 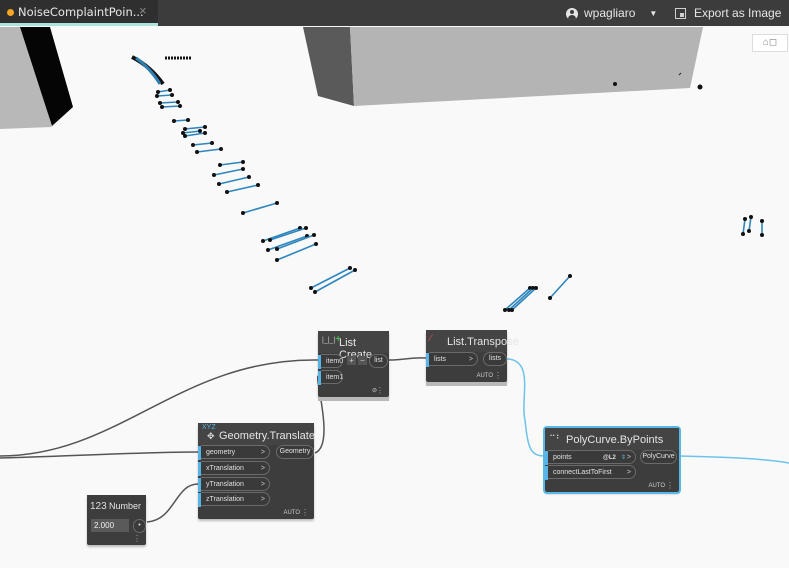 I want to click on number-value-input: 2.000, so click(x=110, y=525).